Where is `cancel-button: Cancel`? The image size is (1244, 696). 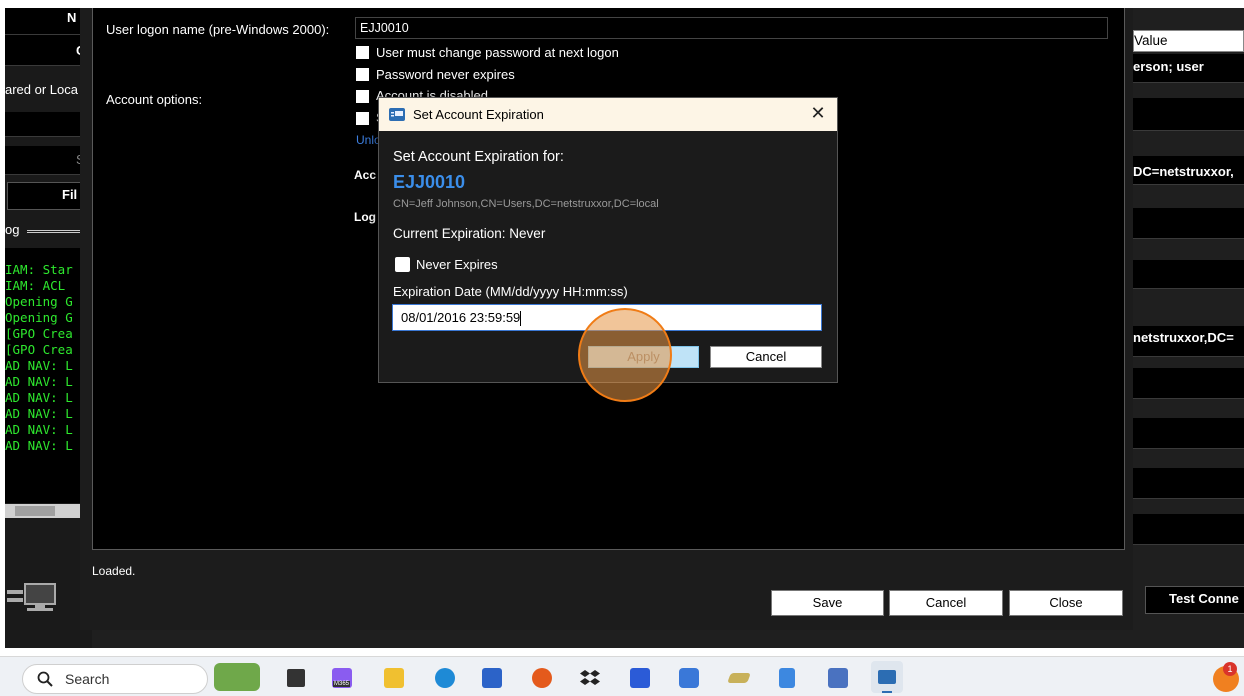 cancel-button: Cancel is located at coordinates (946, 603).